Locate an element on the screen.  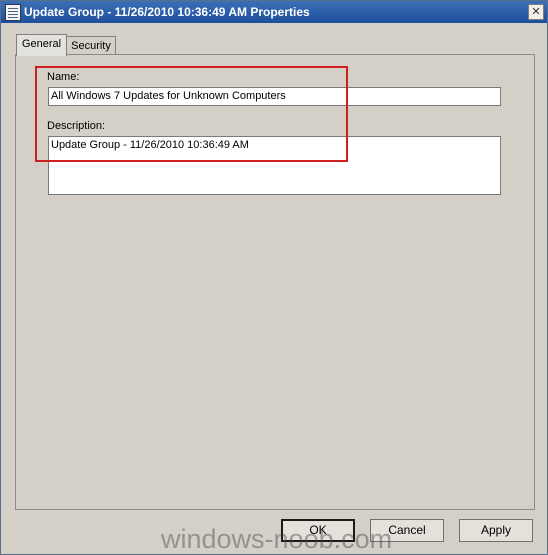
highlight-box is located at coordinates (191, 114).